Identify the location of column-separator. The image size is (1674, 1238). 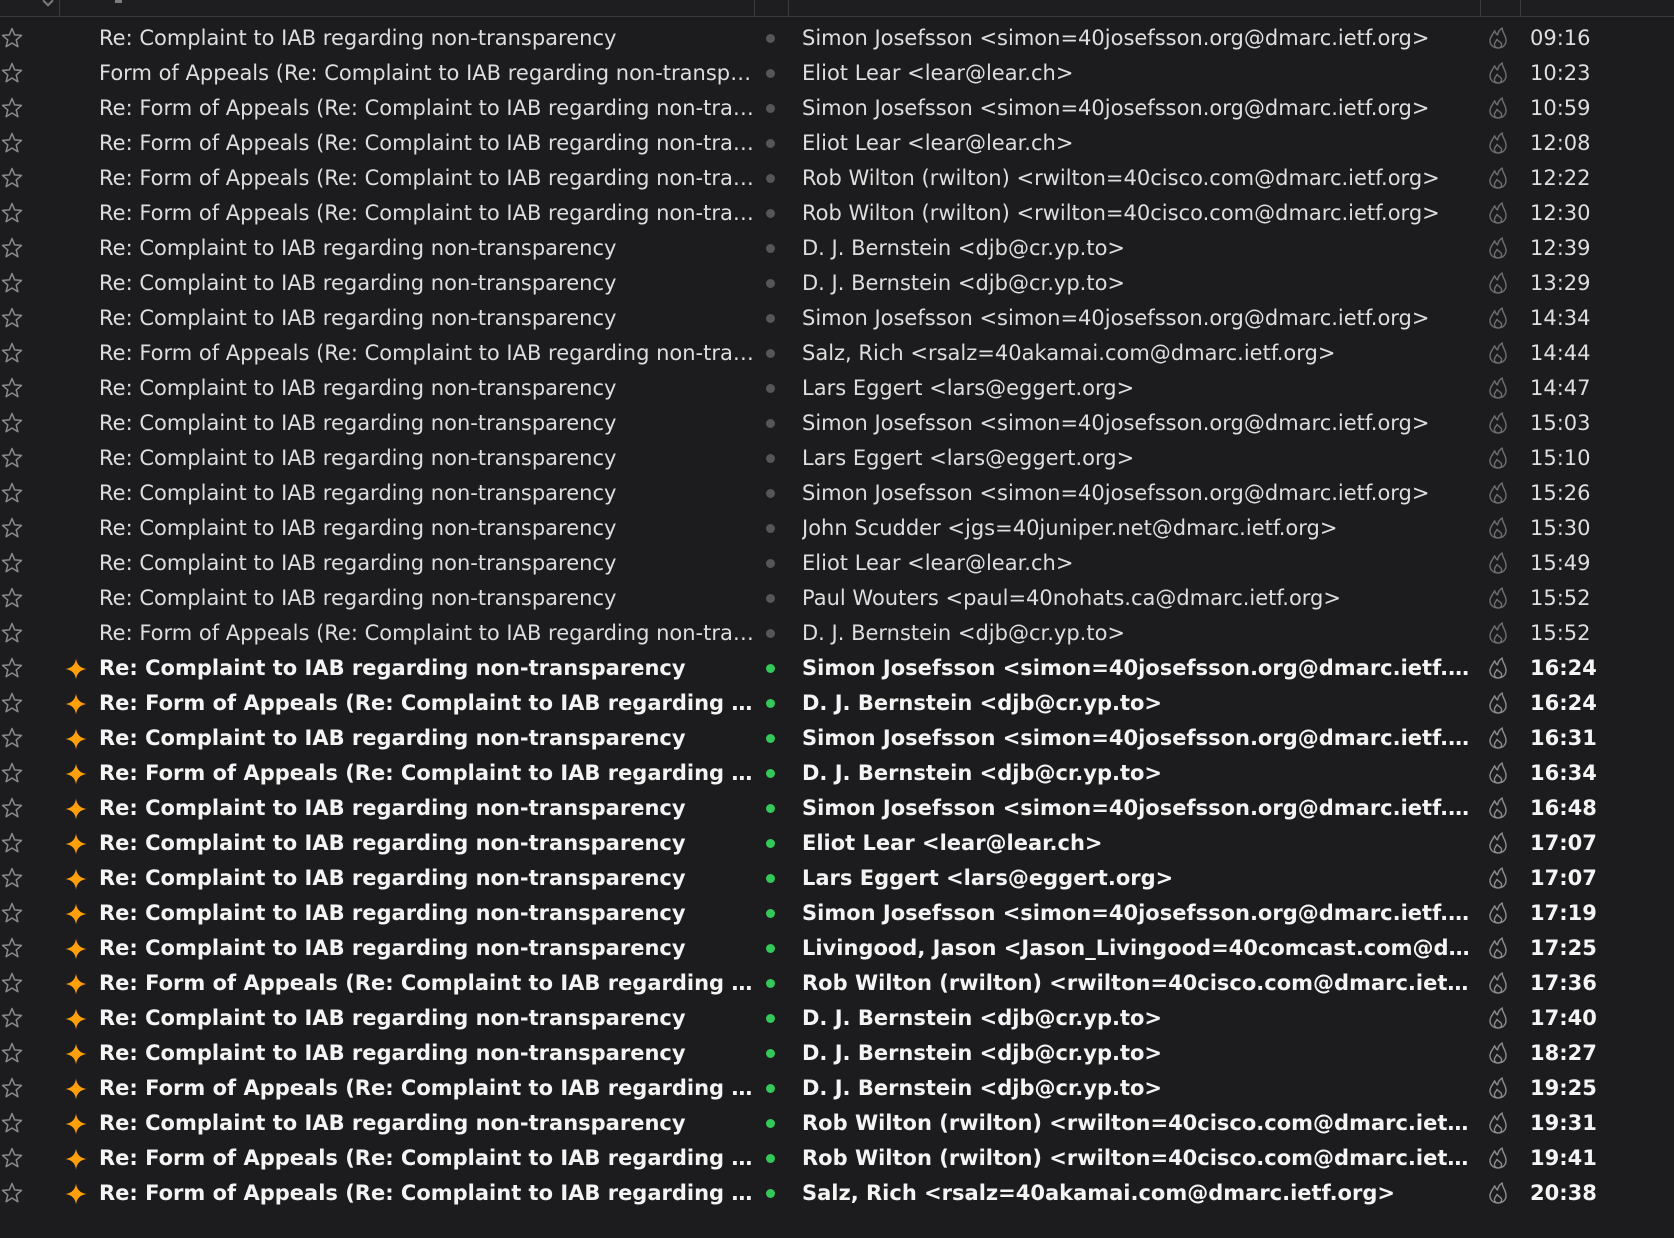
(1520, 8).